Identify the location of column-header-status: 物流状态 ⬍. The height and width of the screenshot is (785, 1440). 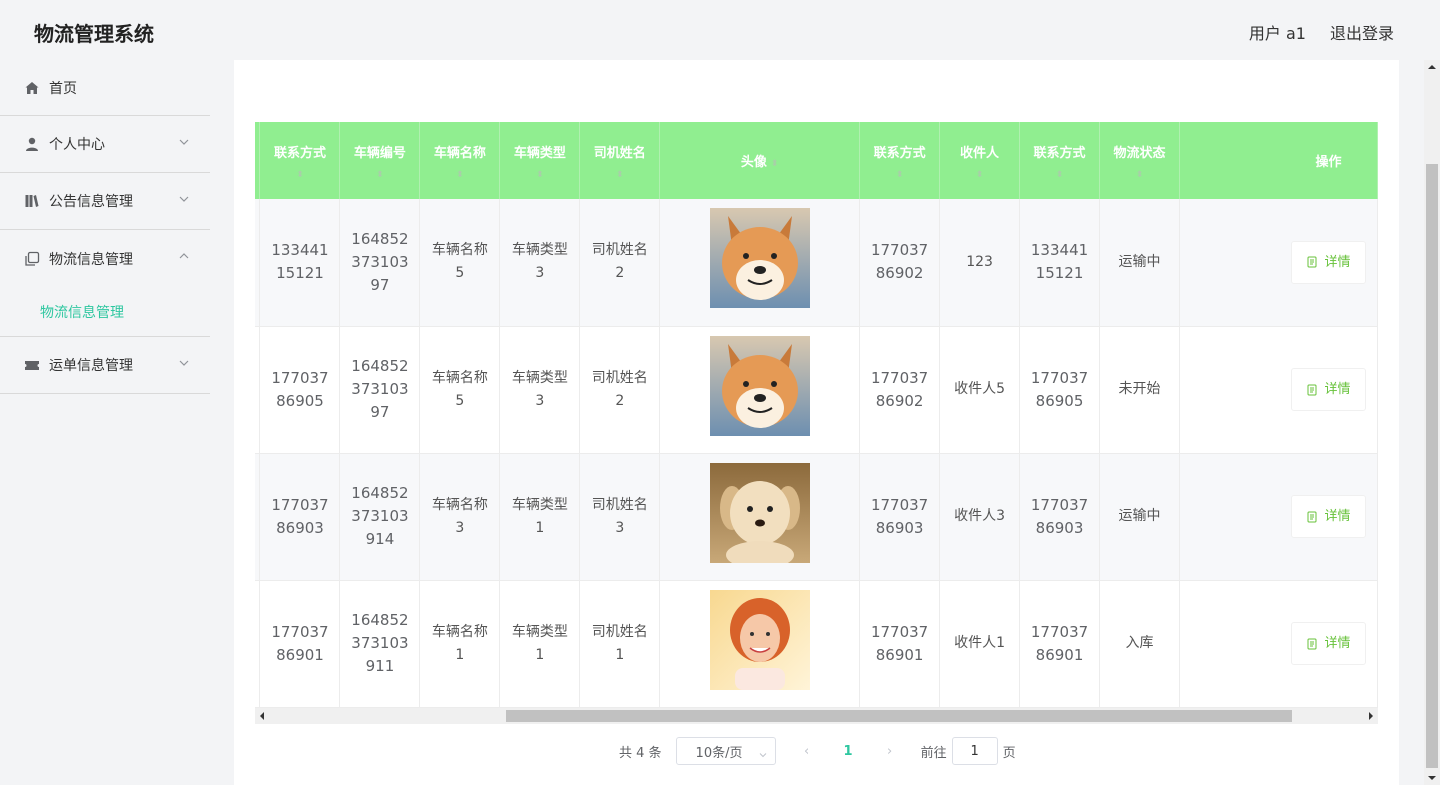
(1139, 160).